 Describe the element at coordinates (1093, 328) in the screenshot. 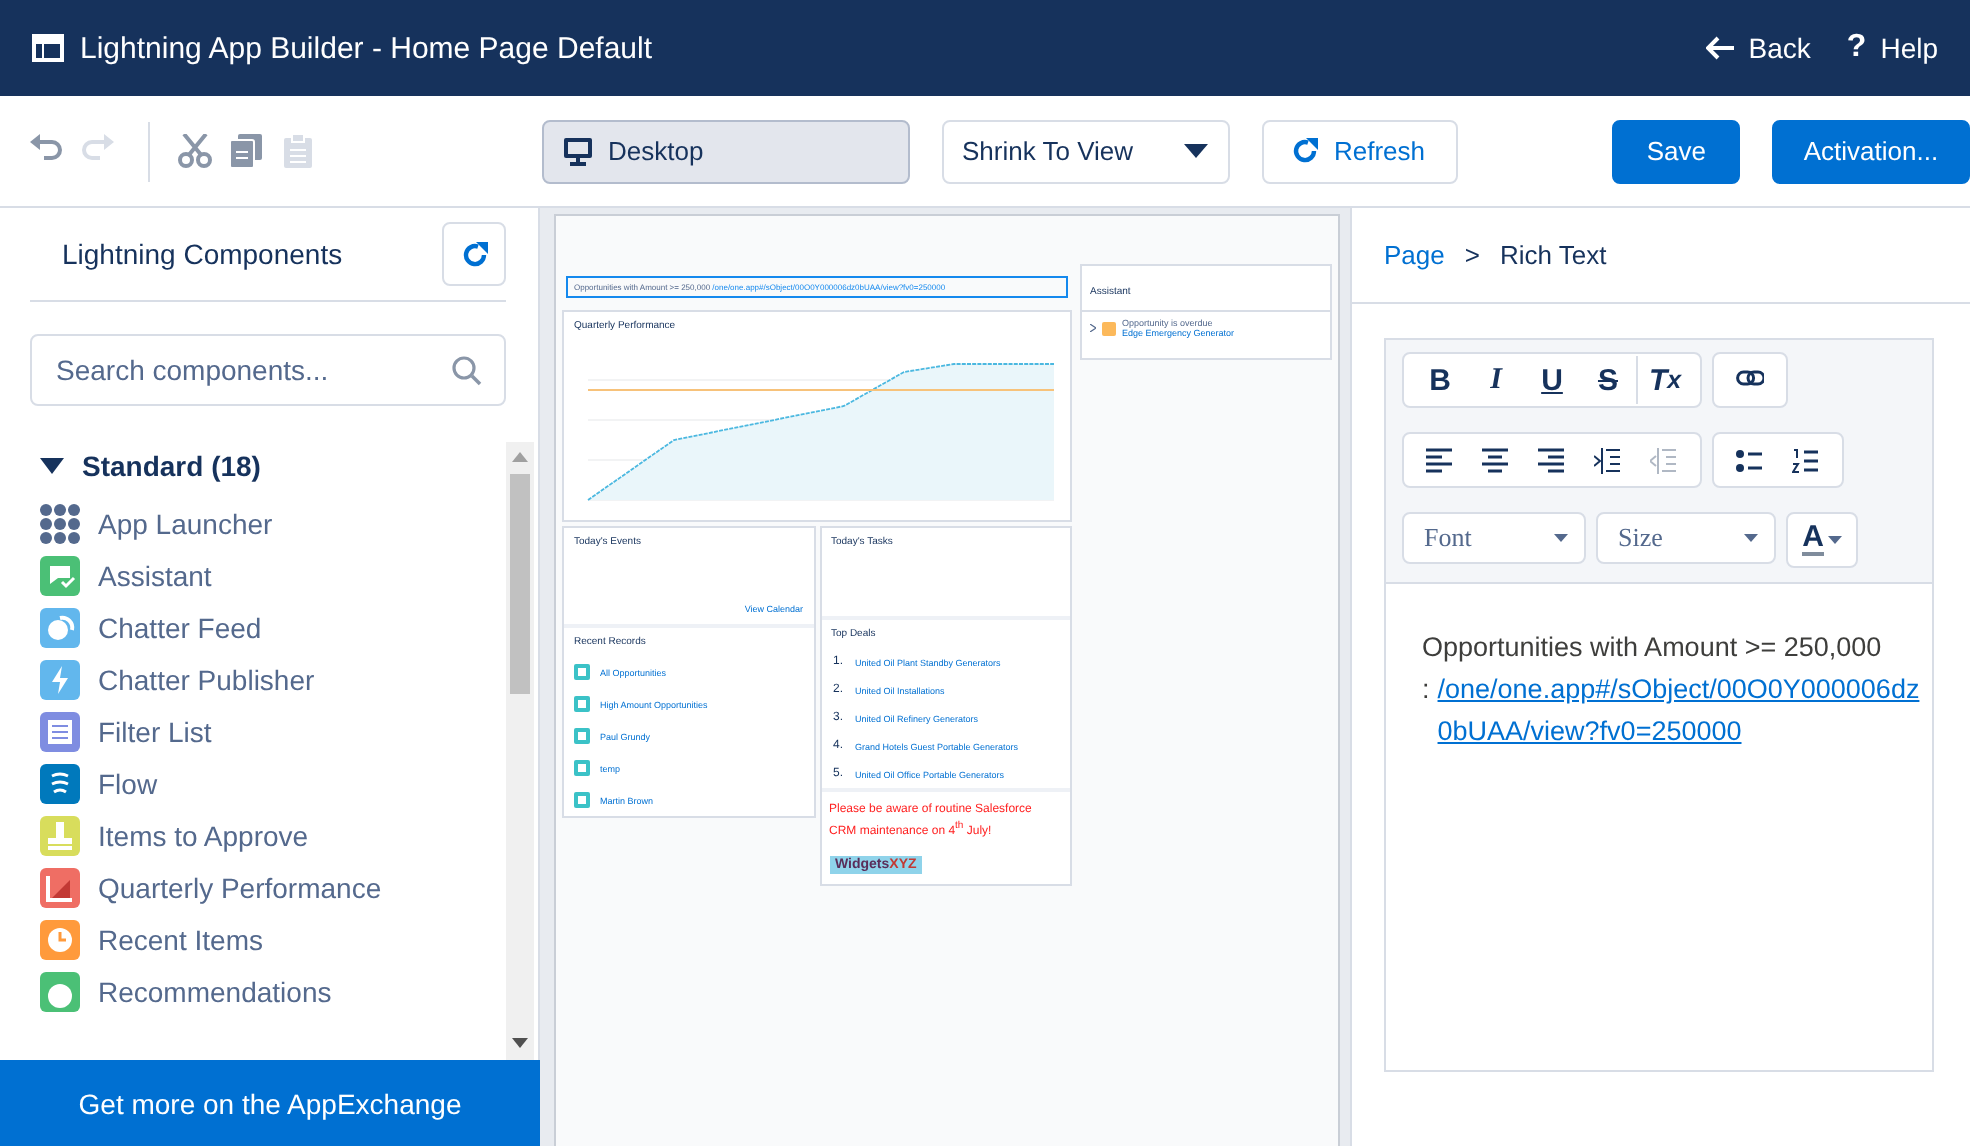

I see `chevron-icon` at that location.